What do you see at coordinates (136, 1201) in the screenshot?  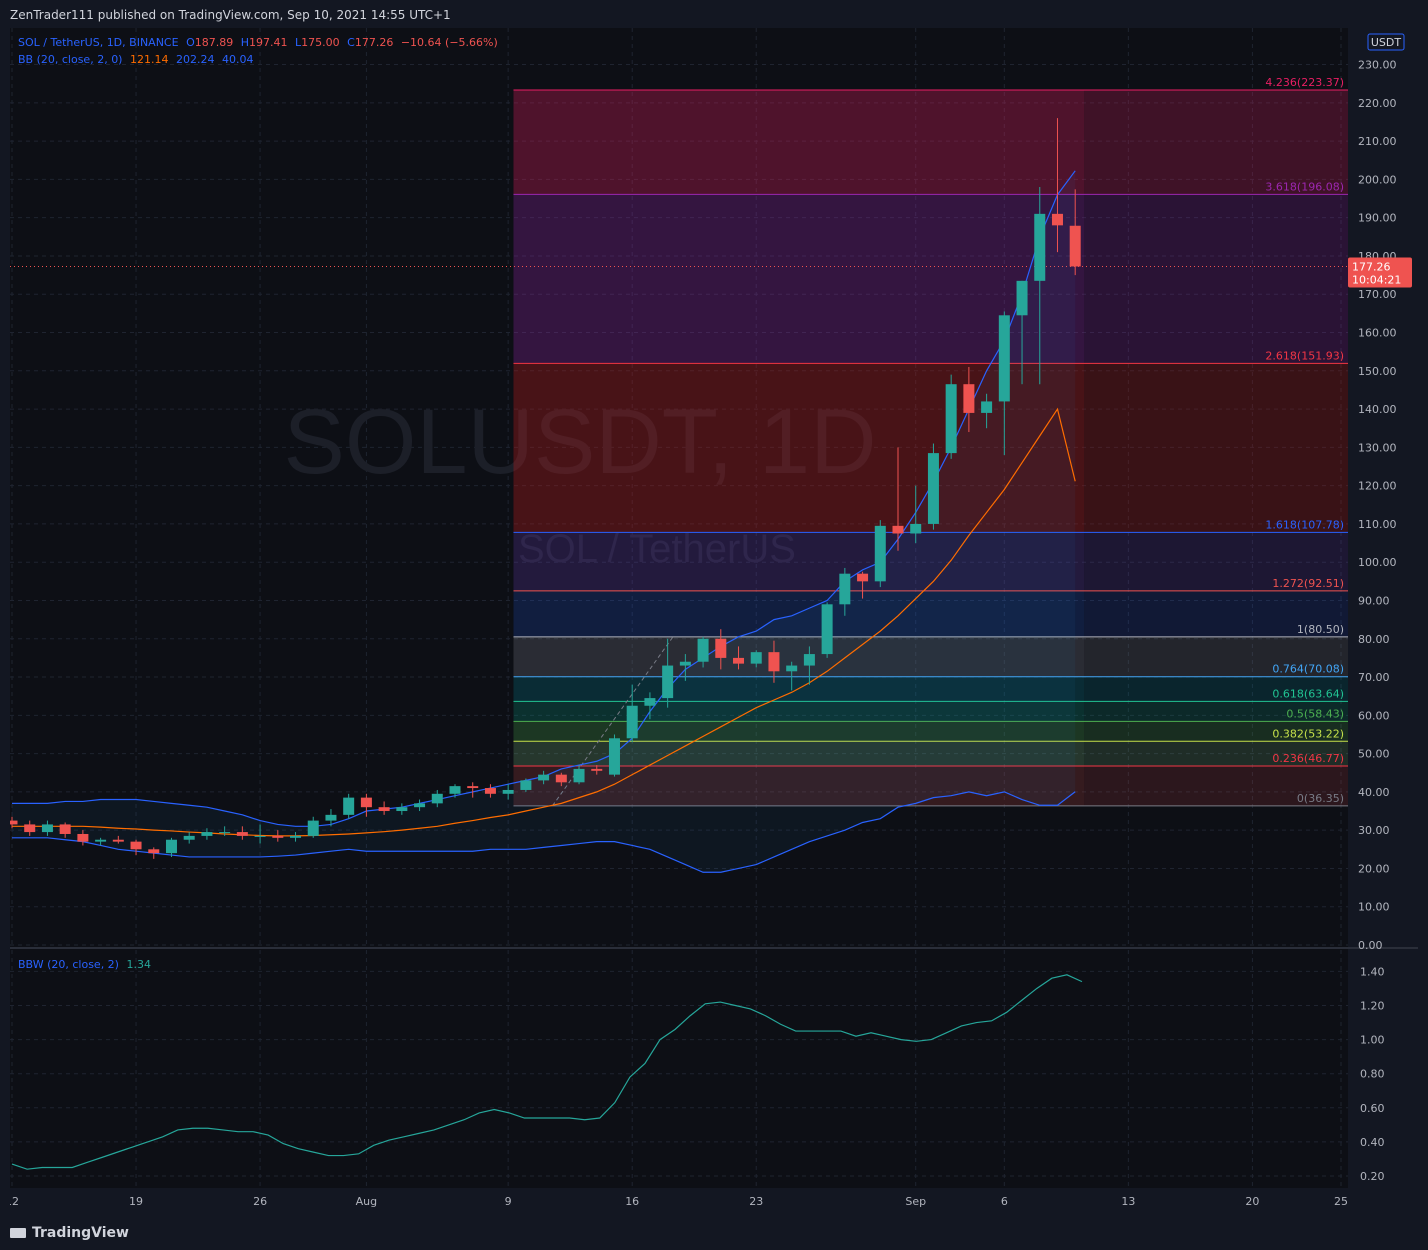 I see `time-tick-label: 19` at bounding box center [136, 1201].